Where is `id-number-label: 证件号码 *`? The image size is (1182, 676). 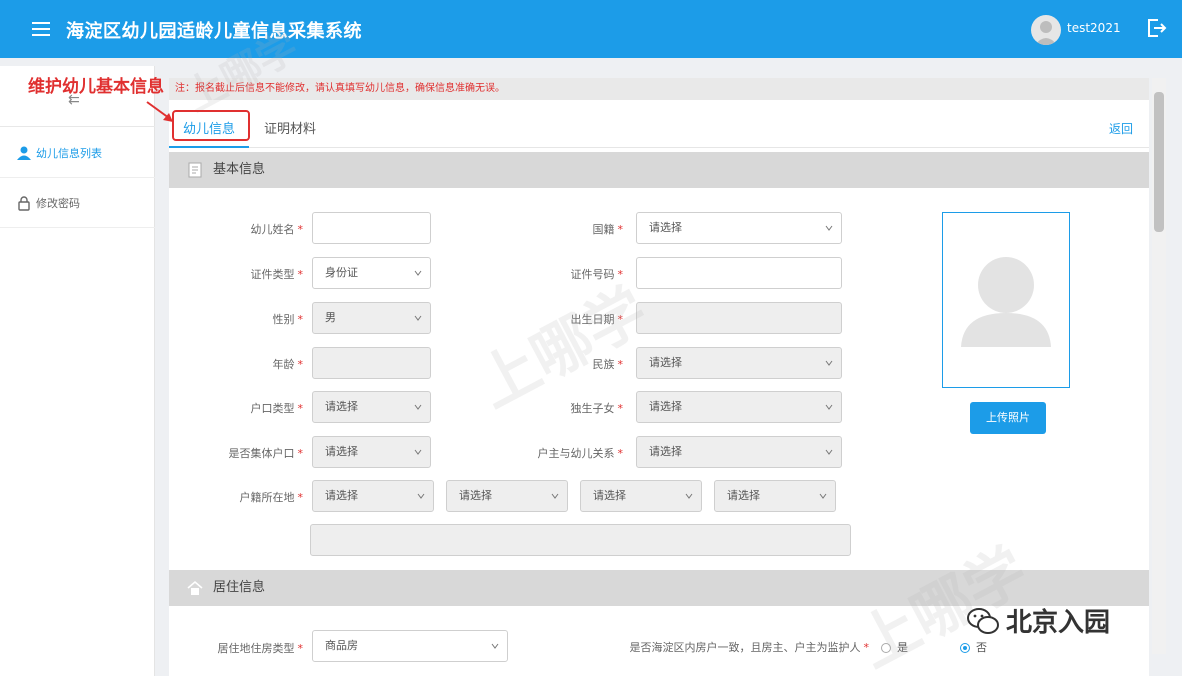 id-number-label: 证件号码 * is located at coordinates (597, 274).